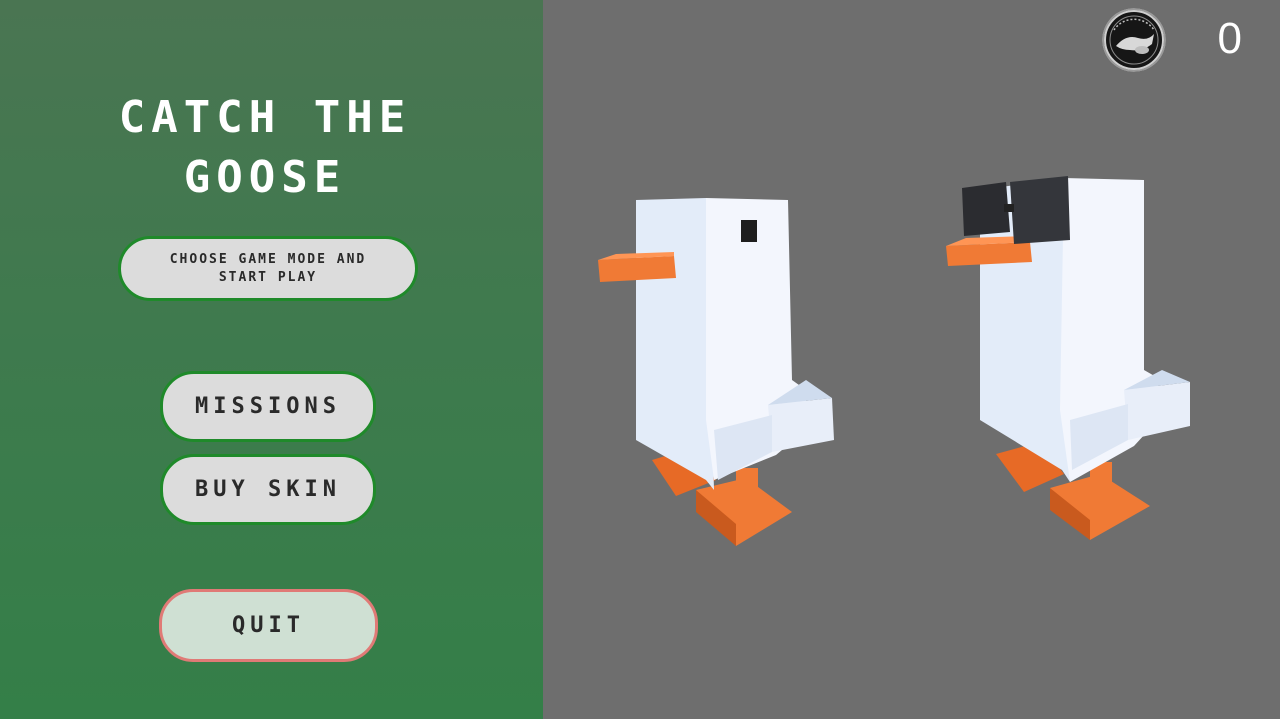 Image resolution: width=1280 pixels, height=719 pixels. I want to click on buy-skin-label: BUY SKIN, so click(268, 489).